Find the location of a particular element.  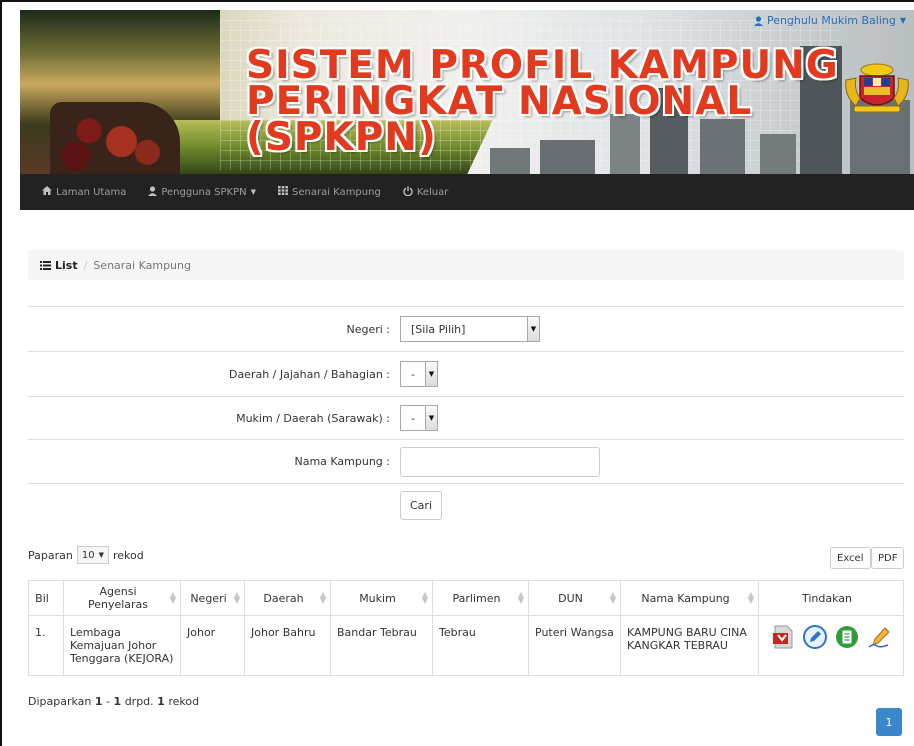

breadcrumb-root: List is located at coordinates (59, 265).